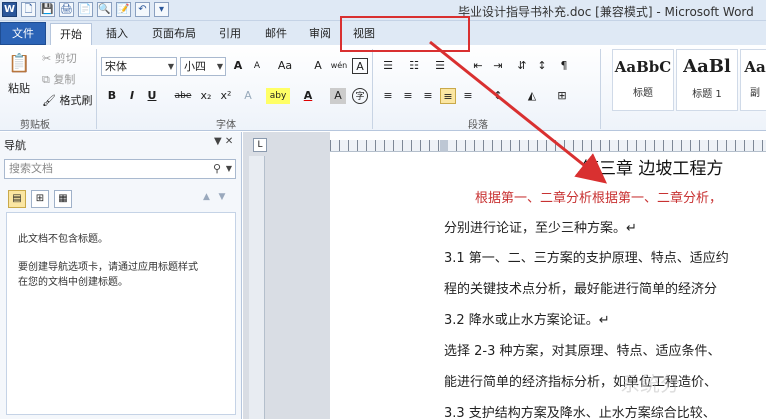 The height and width of the screenshot is (419, 766). What do you see at coordinates (23, 33) in the screenshot?
I see `tab-file: 文件` at bounding box center [23, 33].